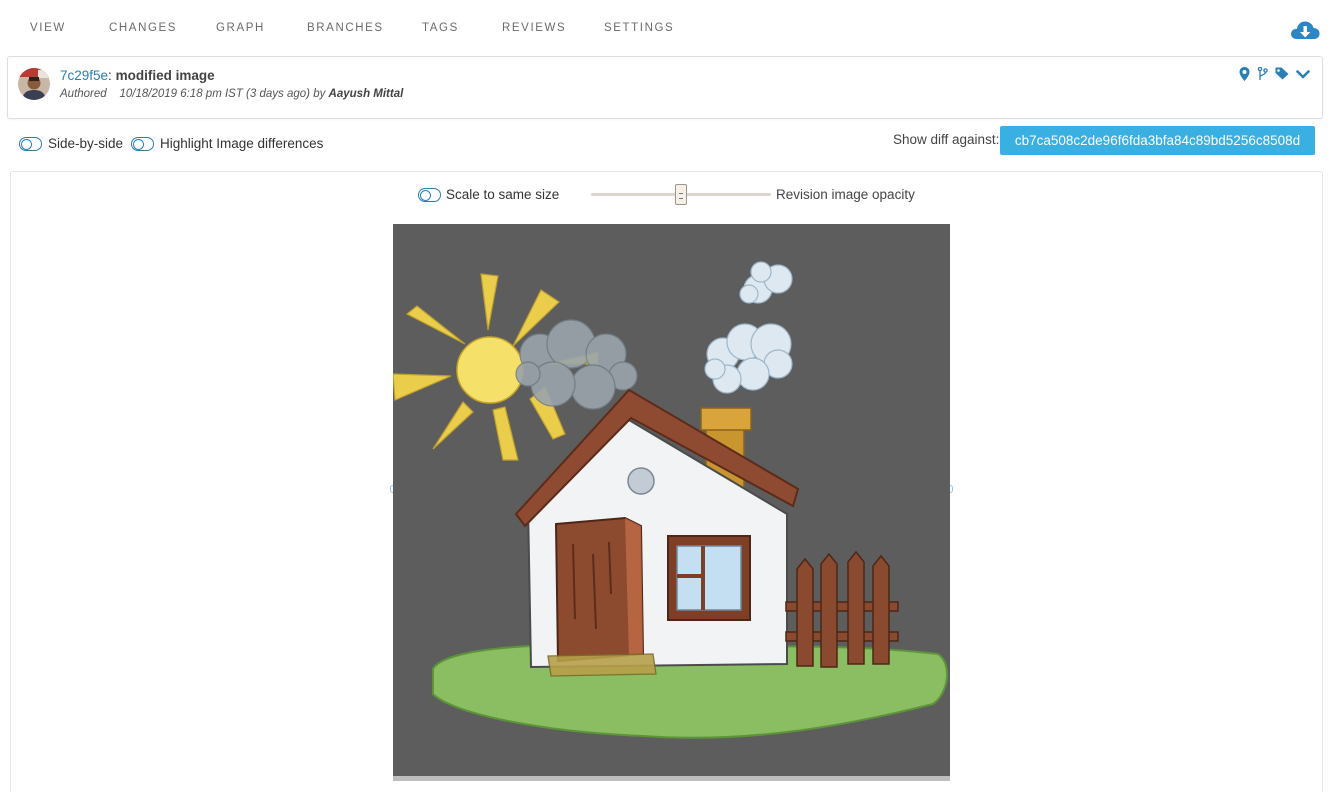  I want to click on authored-label: Authored, so click(83, 94).